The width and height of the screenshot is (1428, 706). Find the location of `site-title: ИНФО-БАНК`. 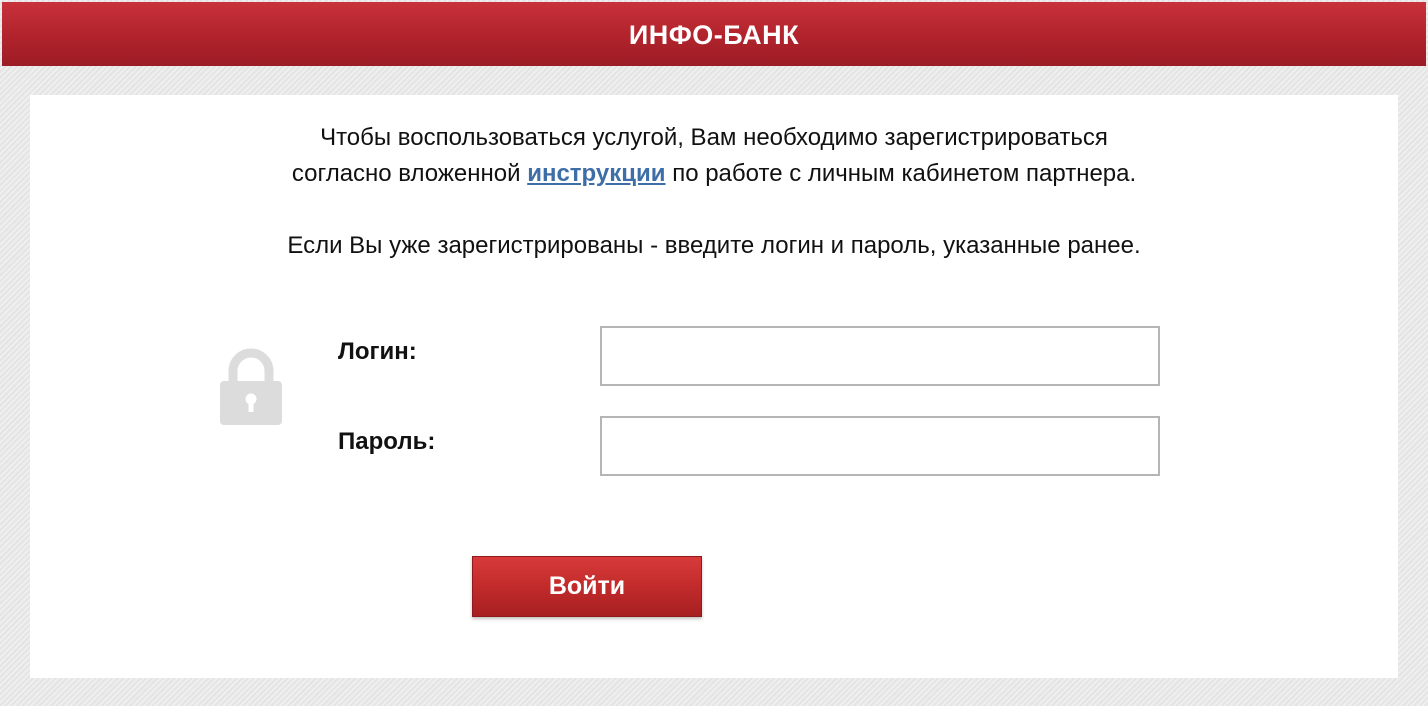

site-title: ИНФО-БАНК is located at coordinates (714, 34).